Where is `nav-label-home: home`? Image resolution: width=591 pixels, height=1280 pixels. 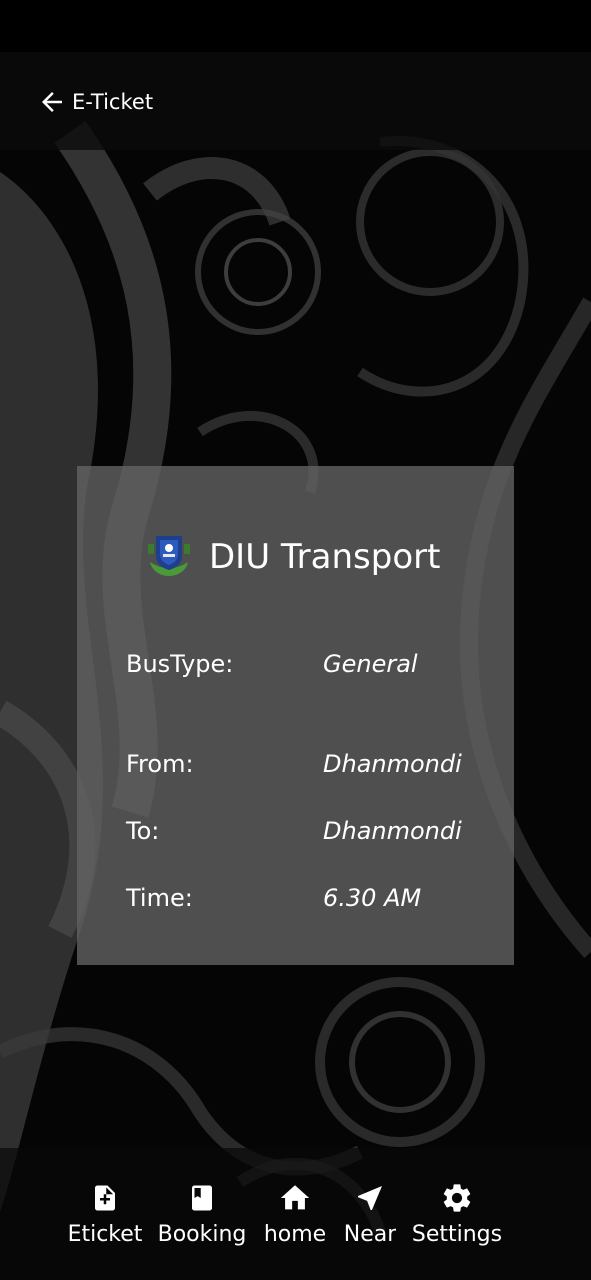 nav-label-home: home is located at coordinates (295, 1234).